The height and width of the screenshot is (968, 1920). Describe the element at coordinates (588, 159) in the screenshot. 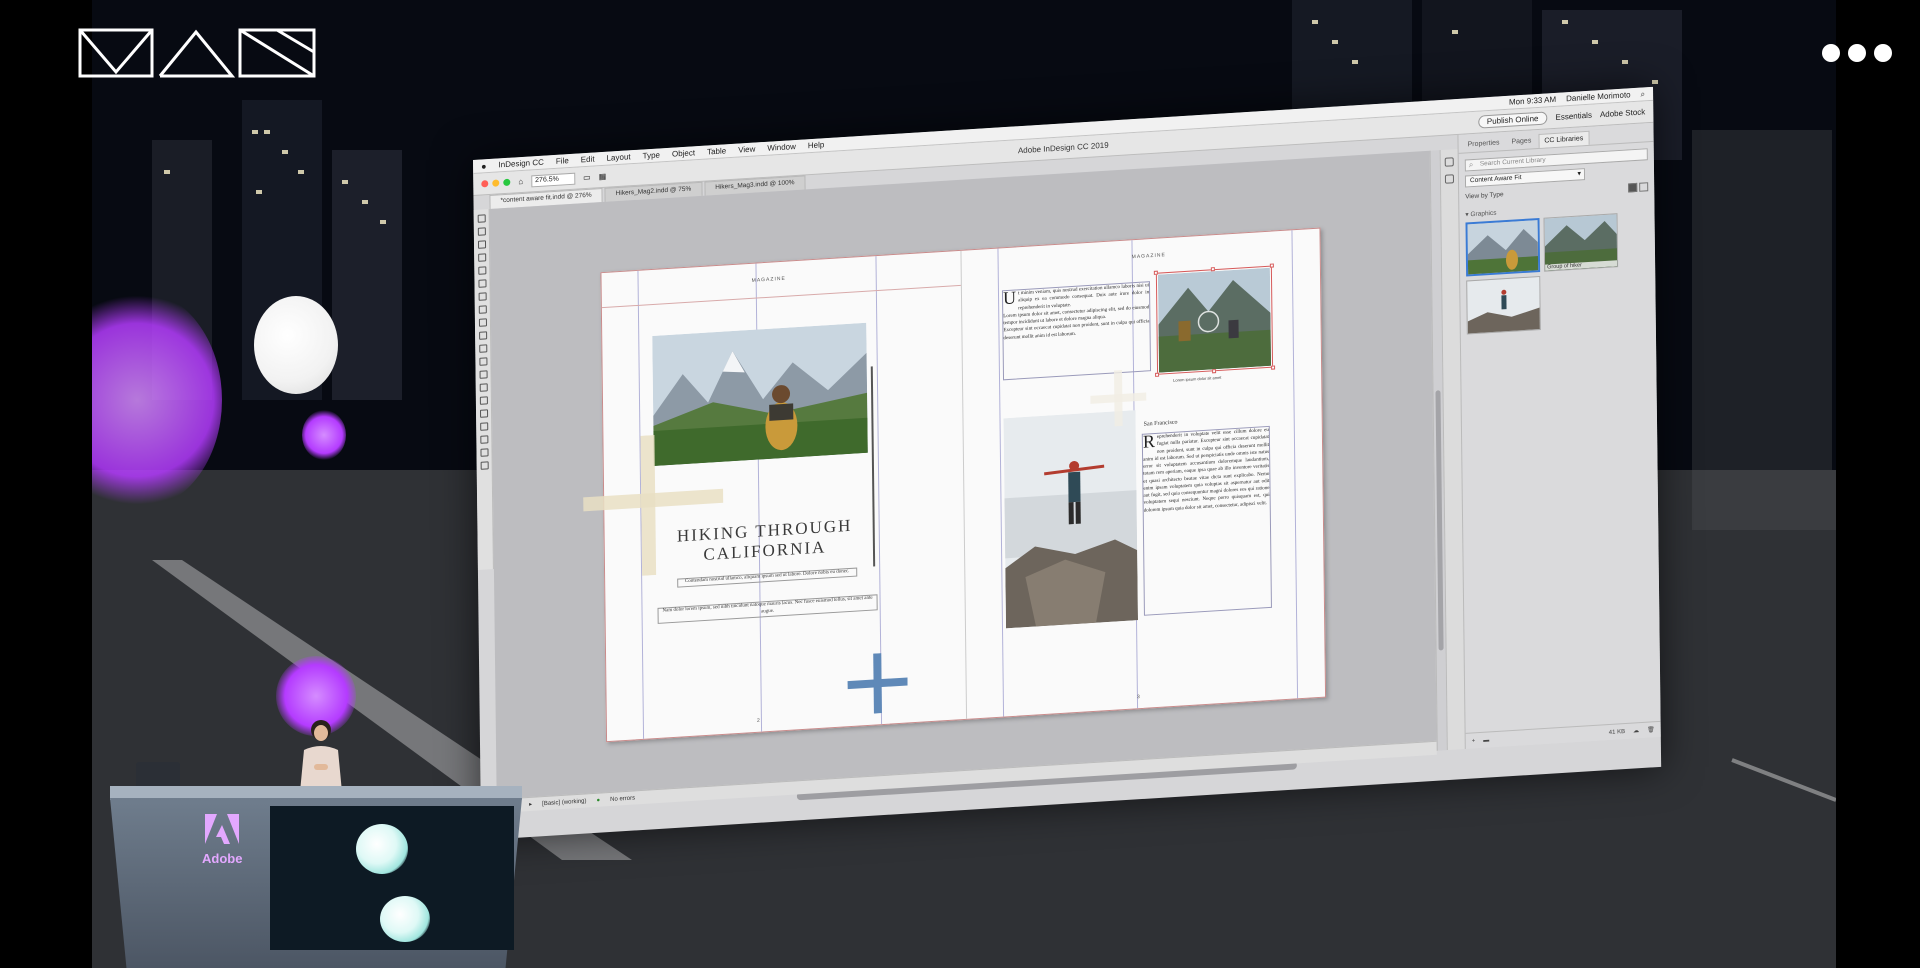

I see `menu-edit: Edit` at that location.